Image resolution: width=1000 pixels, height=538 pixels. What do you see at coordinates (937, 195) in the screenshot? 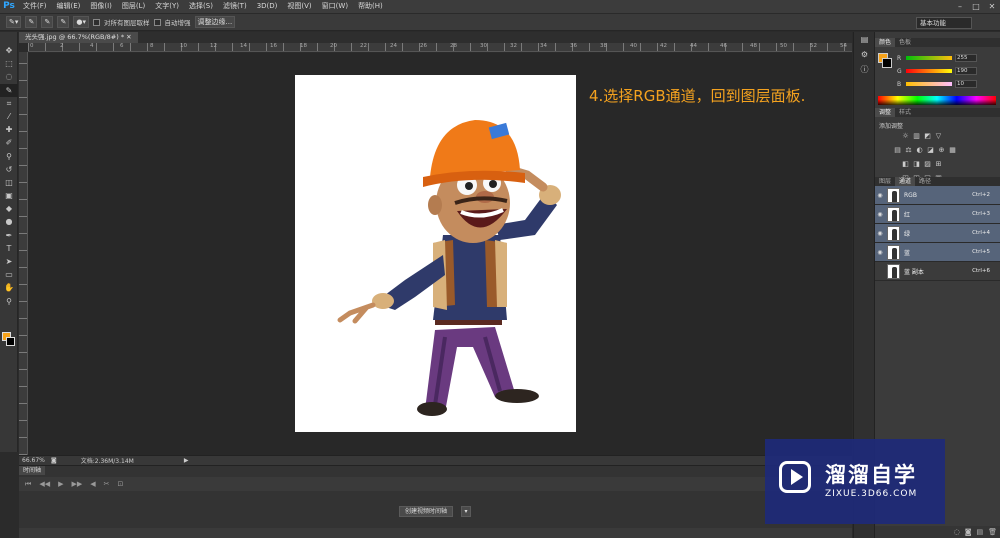
I see `channel-row-rgb: ◉ RGB Ctrl+2` at bounding box center [937, 195].